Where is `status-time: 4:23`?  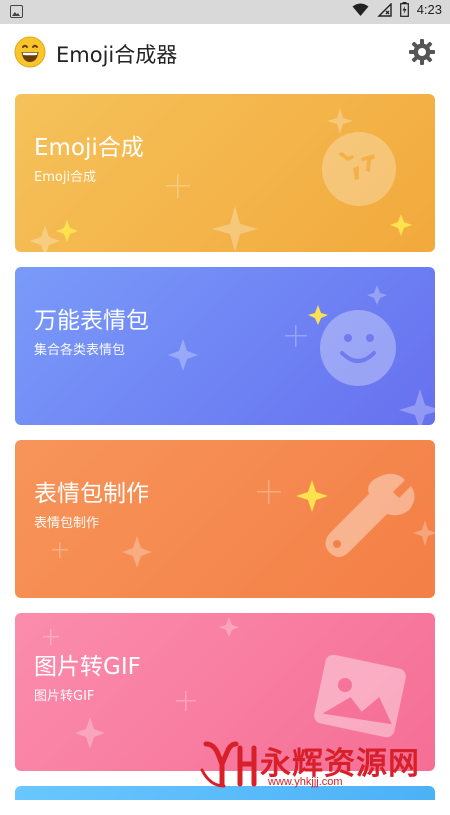
status-time: 4:23 is located at coordinates (429, 9).